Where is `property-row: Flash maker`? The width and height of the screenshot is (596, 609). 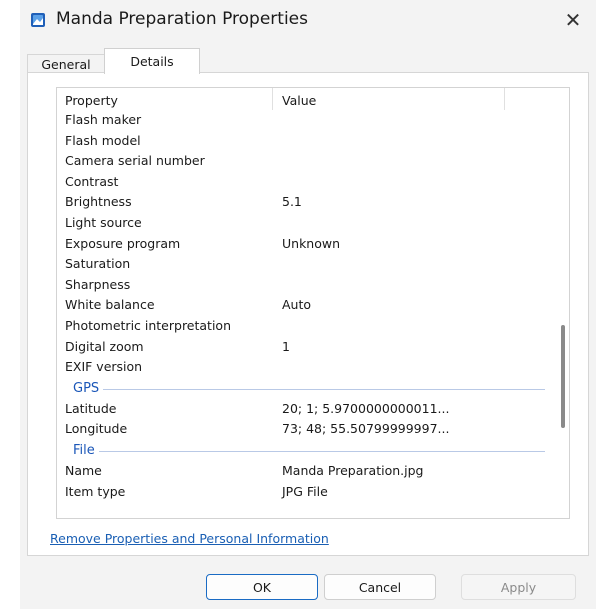
property-row: Flash maker is located at coordinates (307, 120).